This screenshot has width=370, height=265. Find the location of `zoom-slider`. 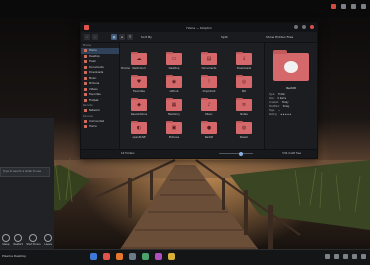

zoom-slider is located at coordinates (236, 153).